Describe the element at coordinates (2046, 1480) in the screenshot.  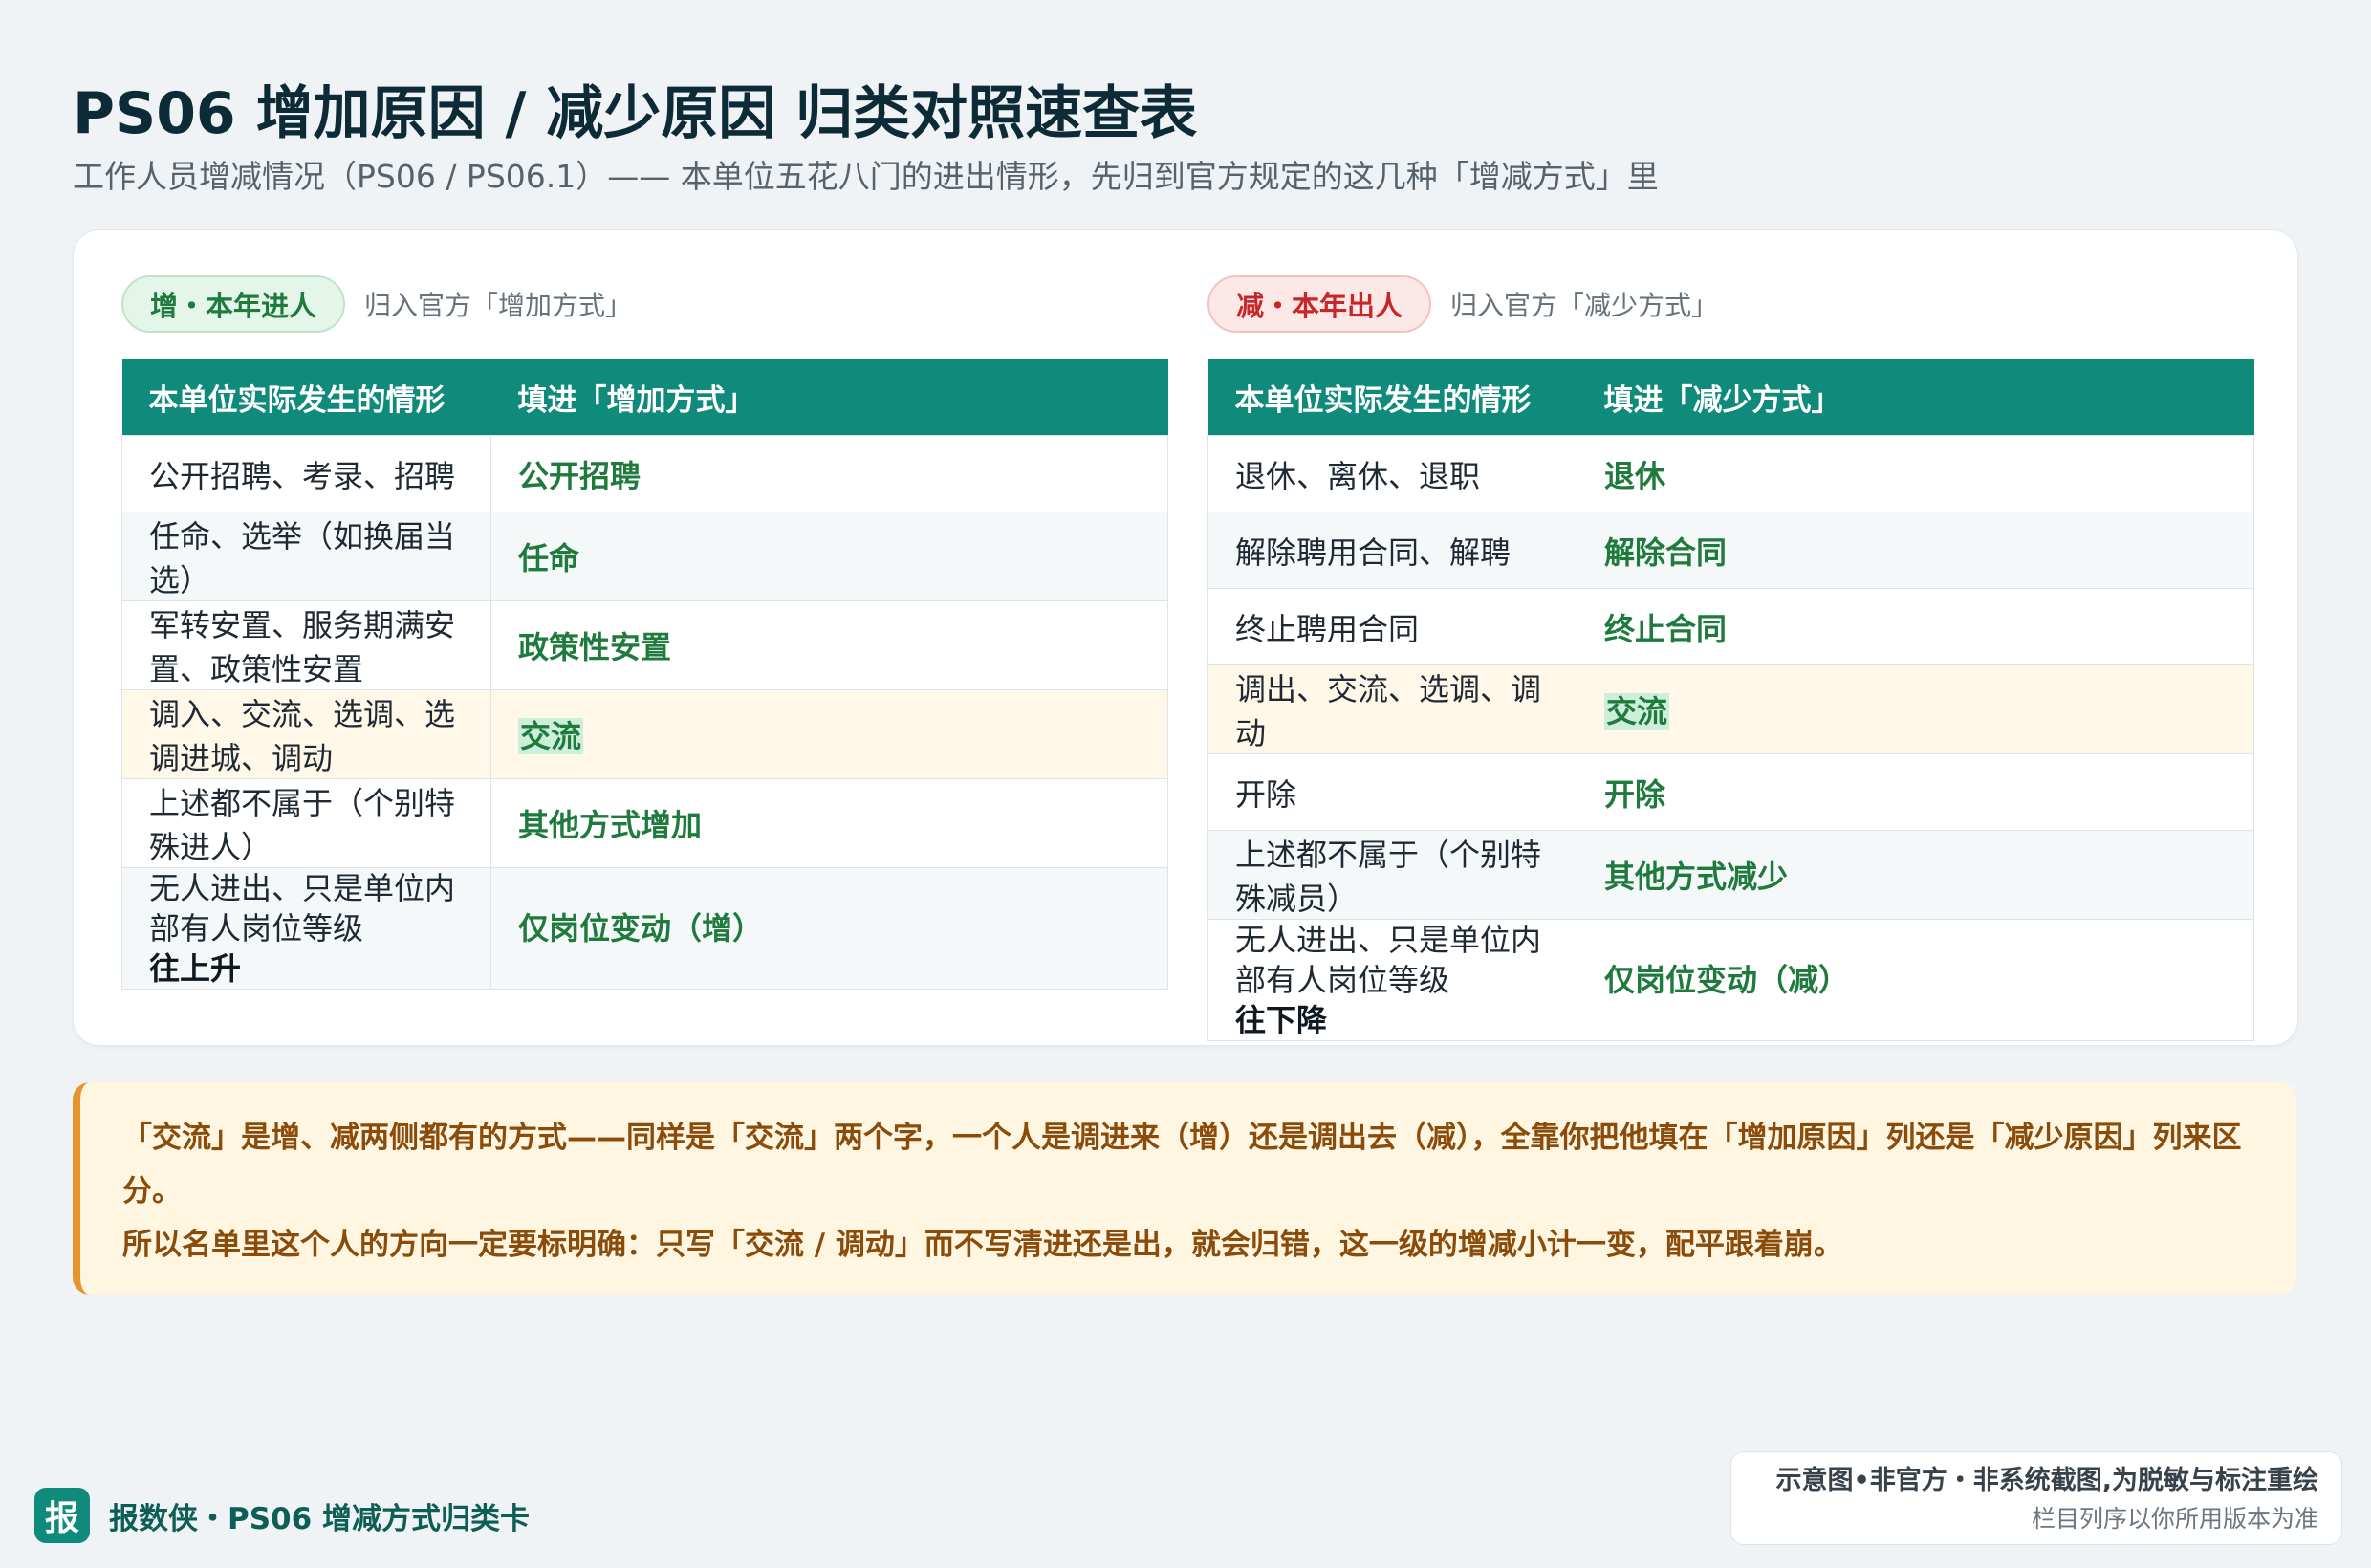
I see `disclaimer-line-1: 示意图•非官方・非系统截图,为脱敏与标注重绘` at that location.